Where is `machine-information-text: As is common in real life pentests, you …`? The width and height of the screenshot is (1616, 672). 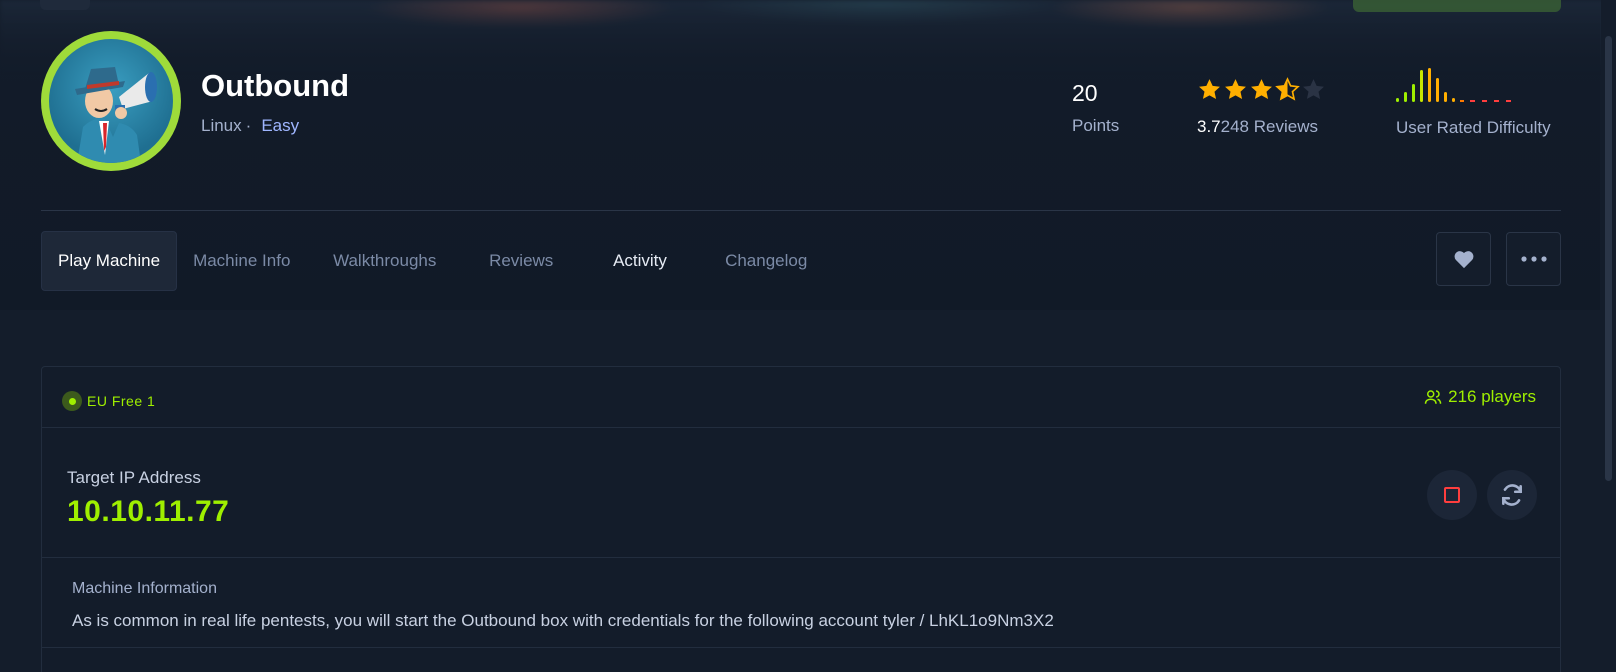
machine-information-text: As is common in real life pentests, you … is located at coordinates (563, 620).